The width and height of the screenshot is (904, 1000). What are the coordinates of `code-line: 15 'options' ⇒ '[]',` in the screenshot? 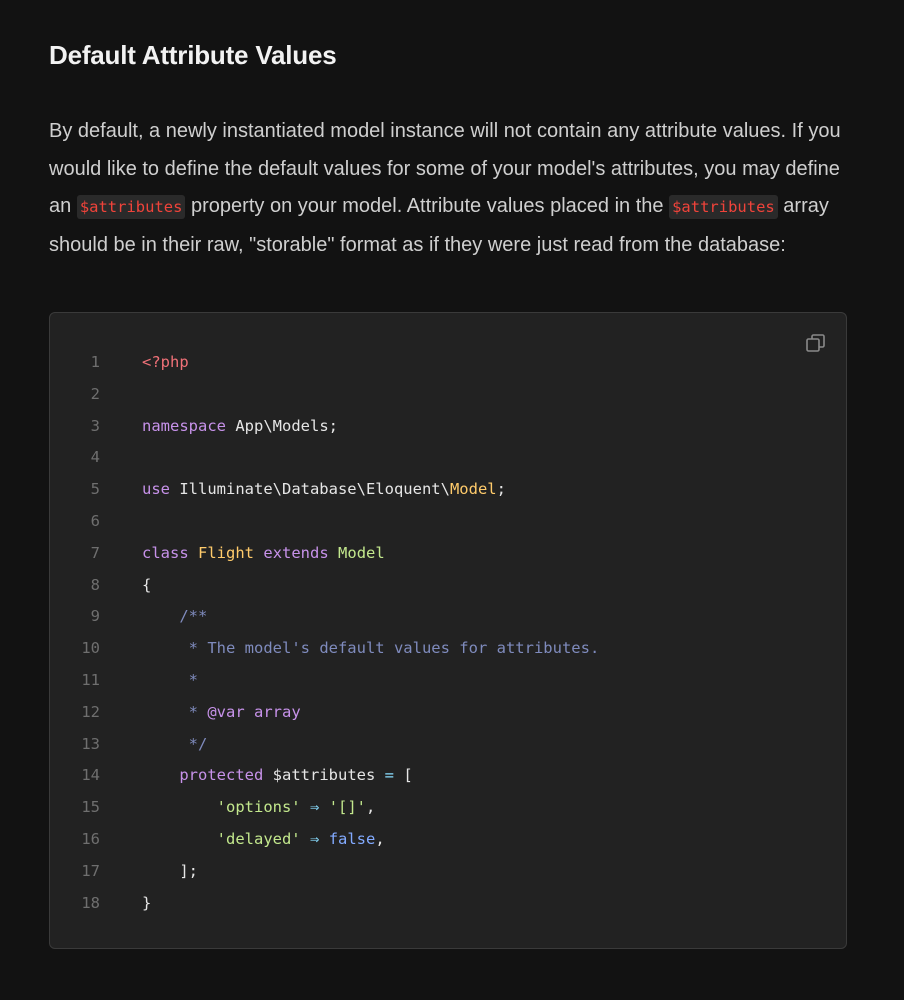 It's located at (448, 808).